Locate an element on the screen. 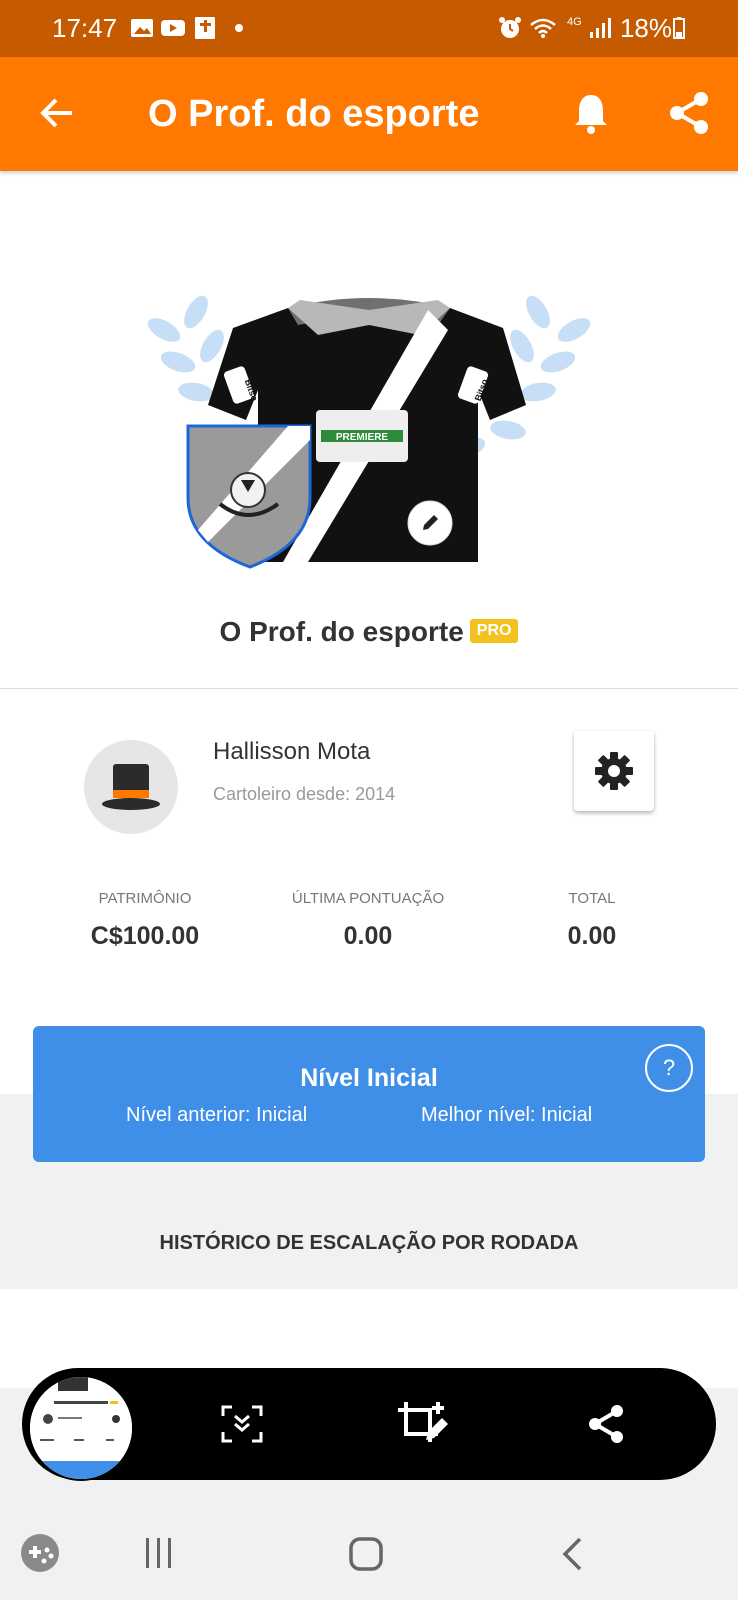 The width and height of the screenshot is (738, 1600). level-previous: Nível anterior: Inicial is located at coordinates (217, 1115).